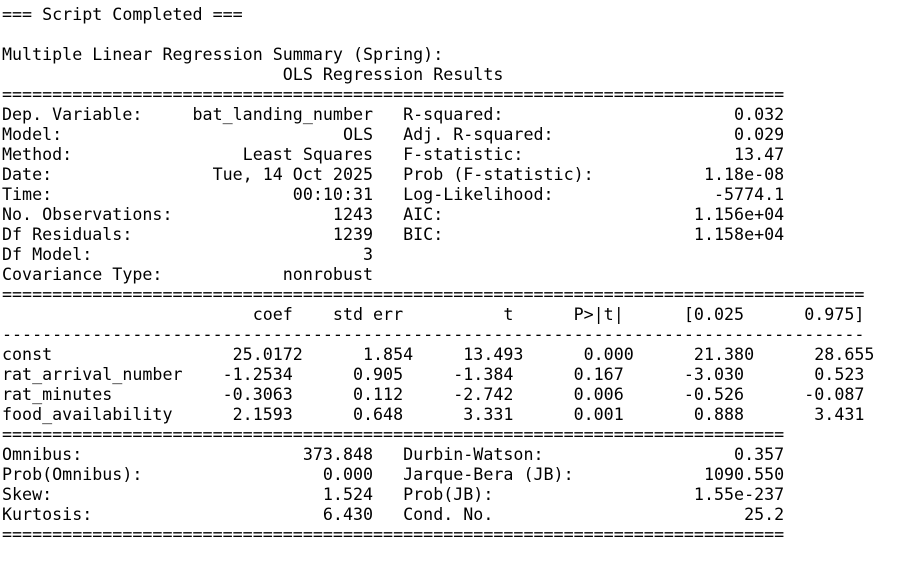 Image resolution: width=913 pixels, height=566 pixels. Describe the element at coordinates (393, 74) in the screenshot. I see `results-title: OLS Regression Results` at that location.